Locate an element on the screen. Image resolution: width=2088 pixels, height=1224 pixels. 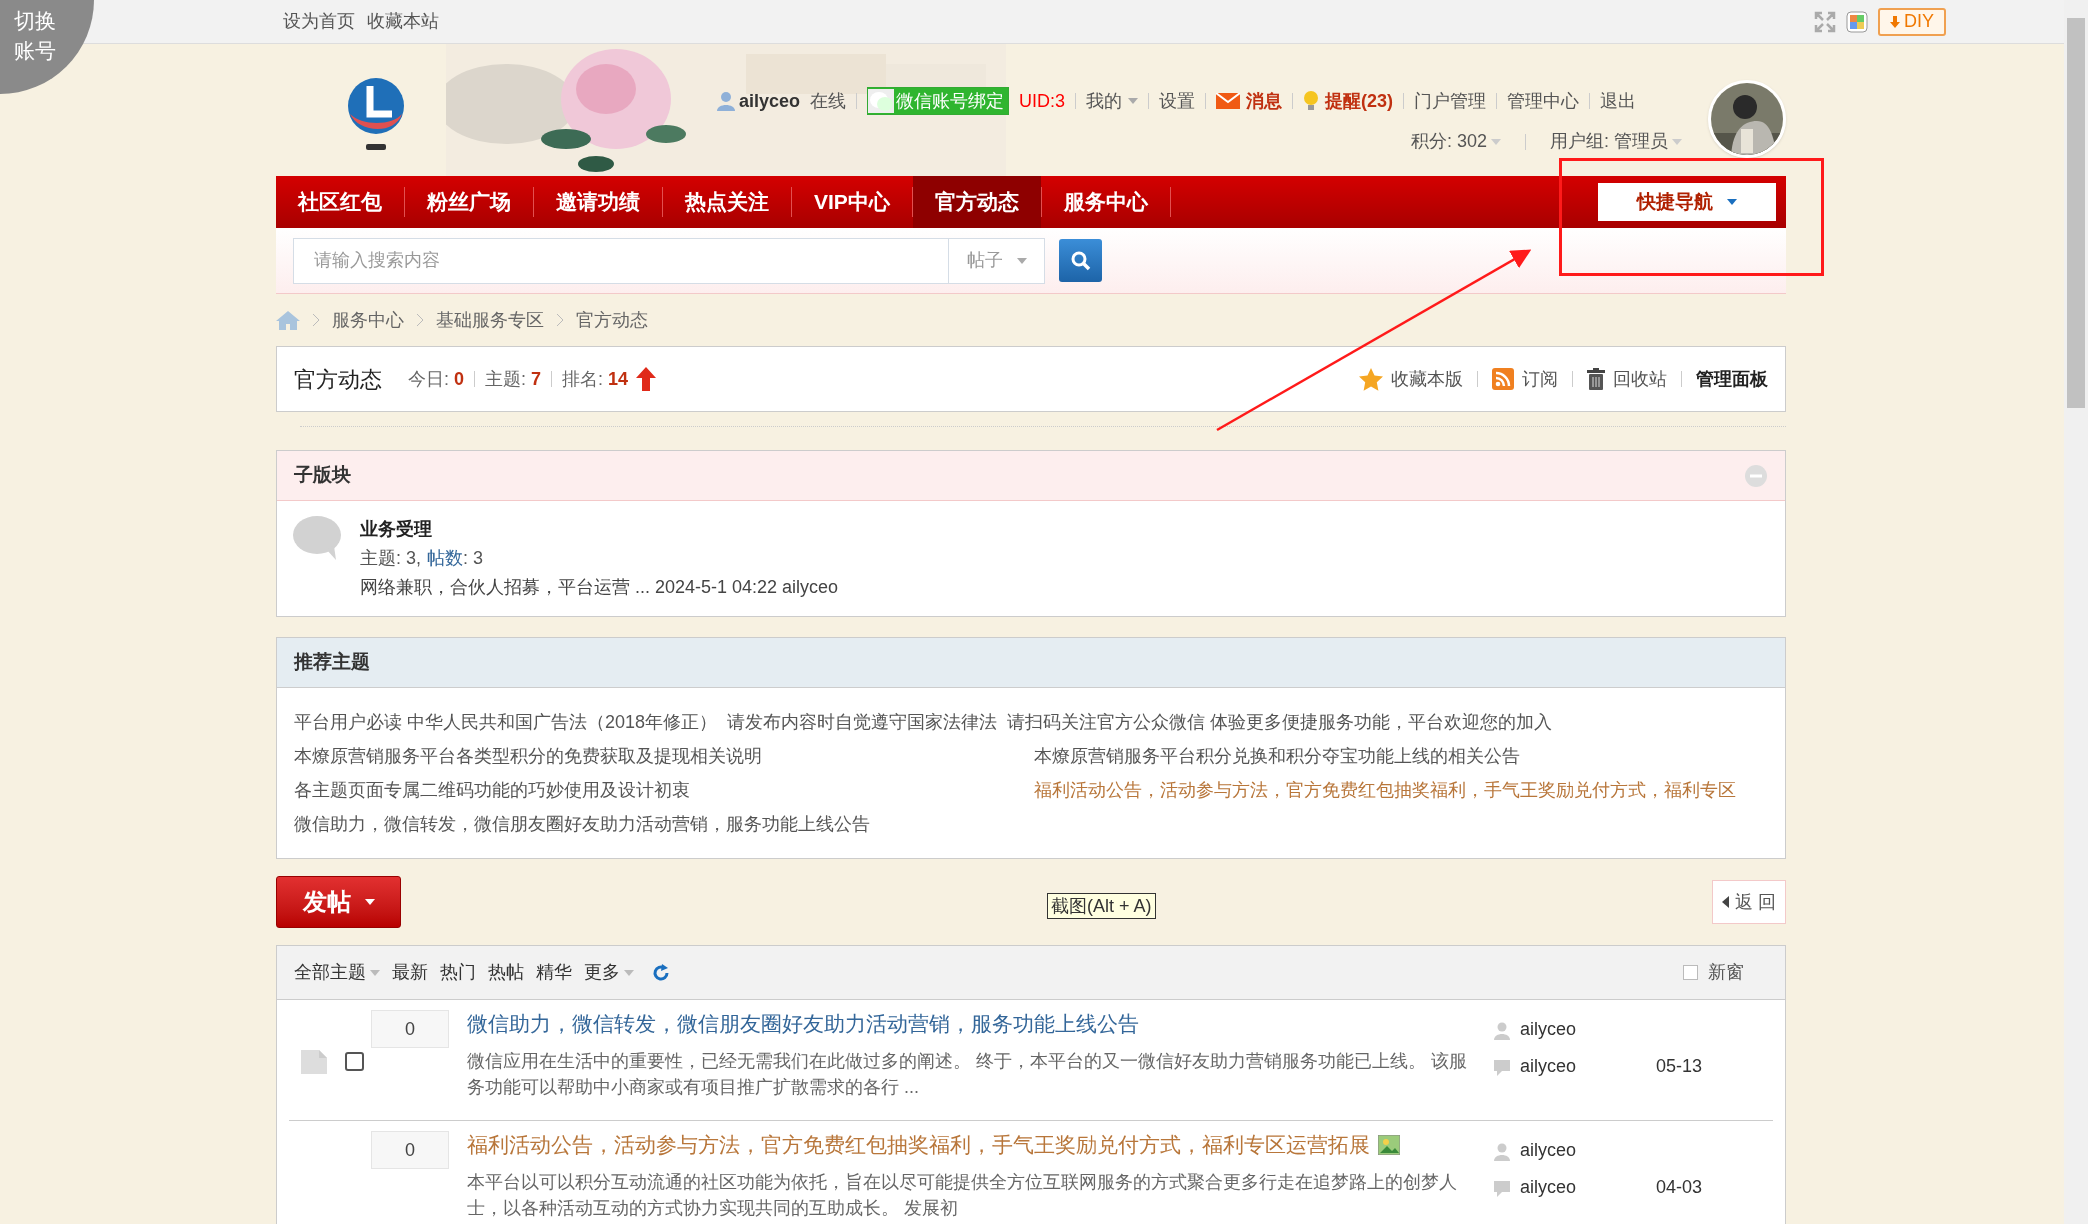
manage-panel-link: 管理面板 is located at coordinates (1732, 379).